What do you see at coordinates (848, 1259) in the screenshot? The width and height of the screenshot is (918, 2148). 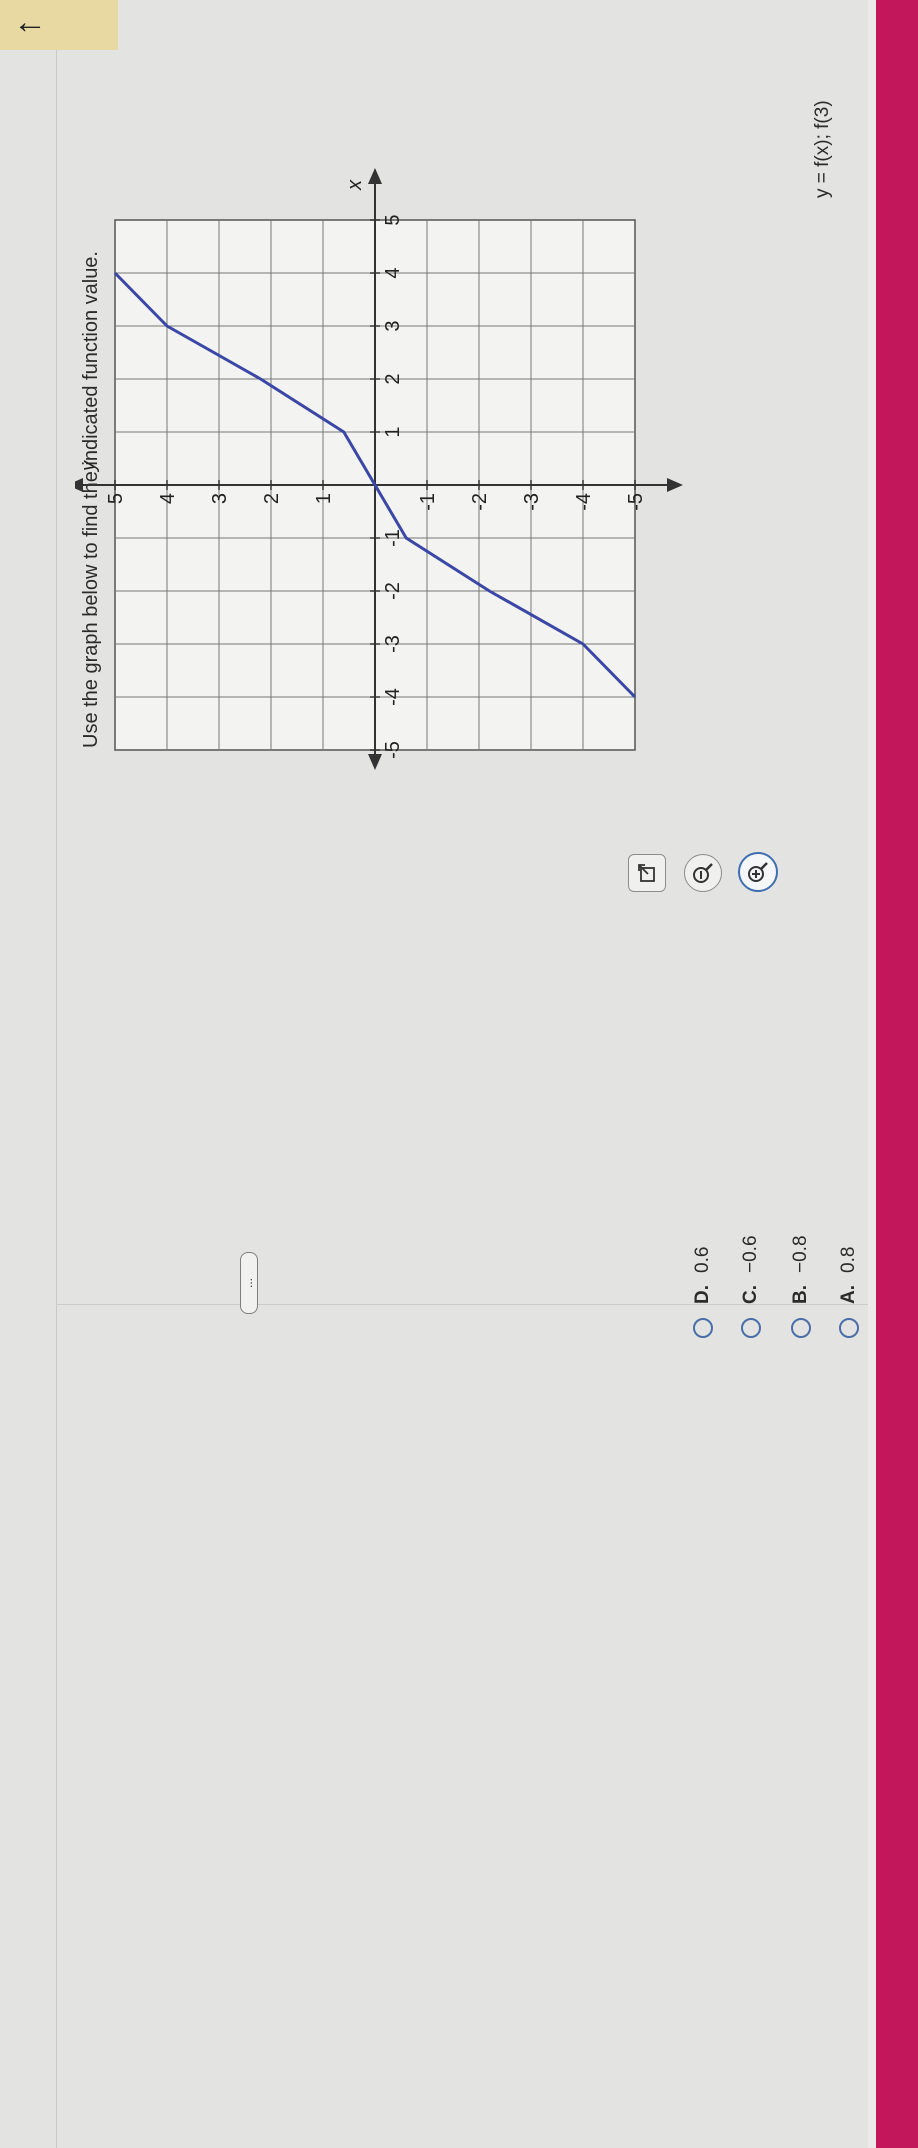 I see `option-a-value: 0.8` at bounding box center [848, 1259].